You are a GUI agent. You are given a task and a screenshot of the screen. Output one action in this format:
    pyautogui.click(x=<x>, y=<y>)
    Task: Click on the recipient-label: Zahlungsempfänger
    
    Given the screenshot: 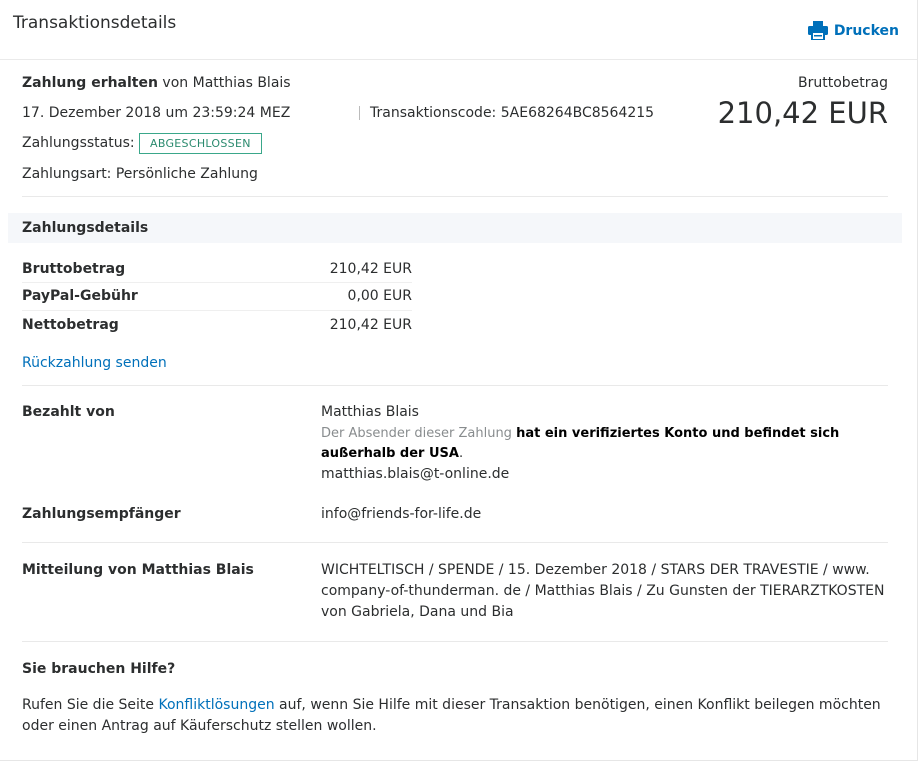 What is the action you would take?
    pyautogui.click(x=101, y=514)
    